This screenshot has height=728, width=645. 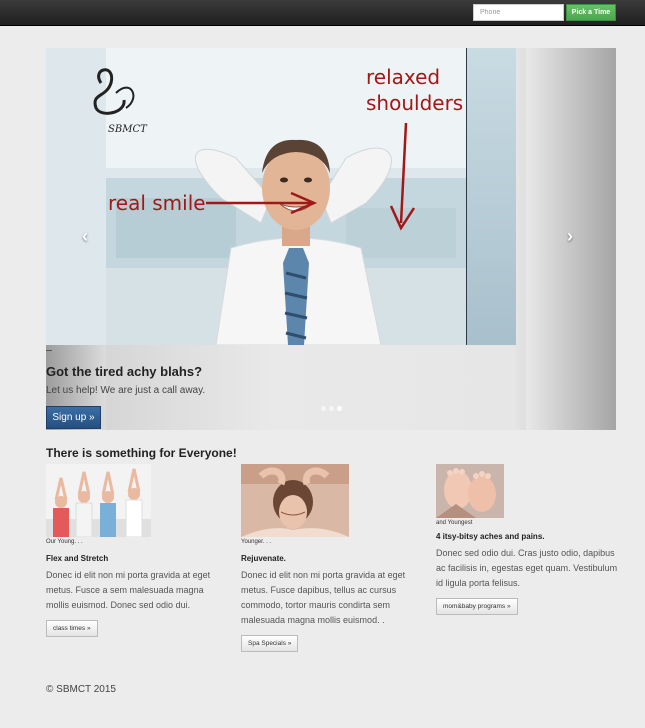 I want to click on slide-text: Let us help! We are just a call away., so click(x=126, y=390).